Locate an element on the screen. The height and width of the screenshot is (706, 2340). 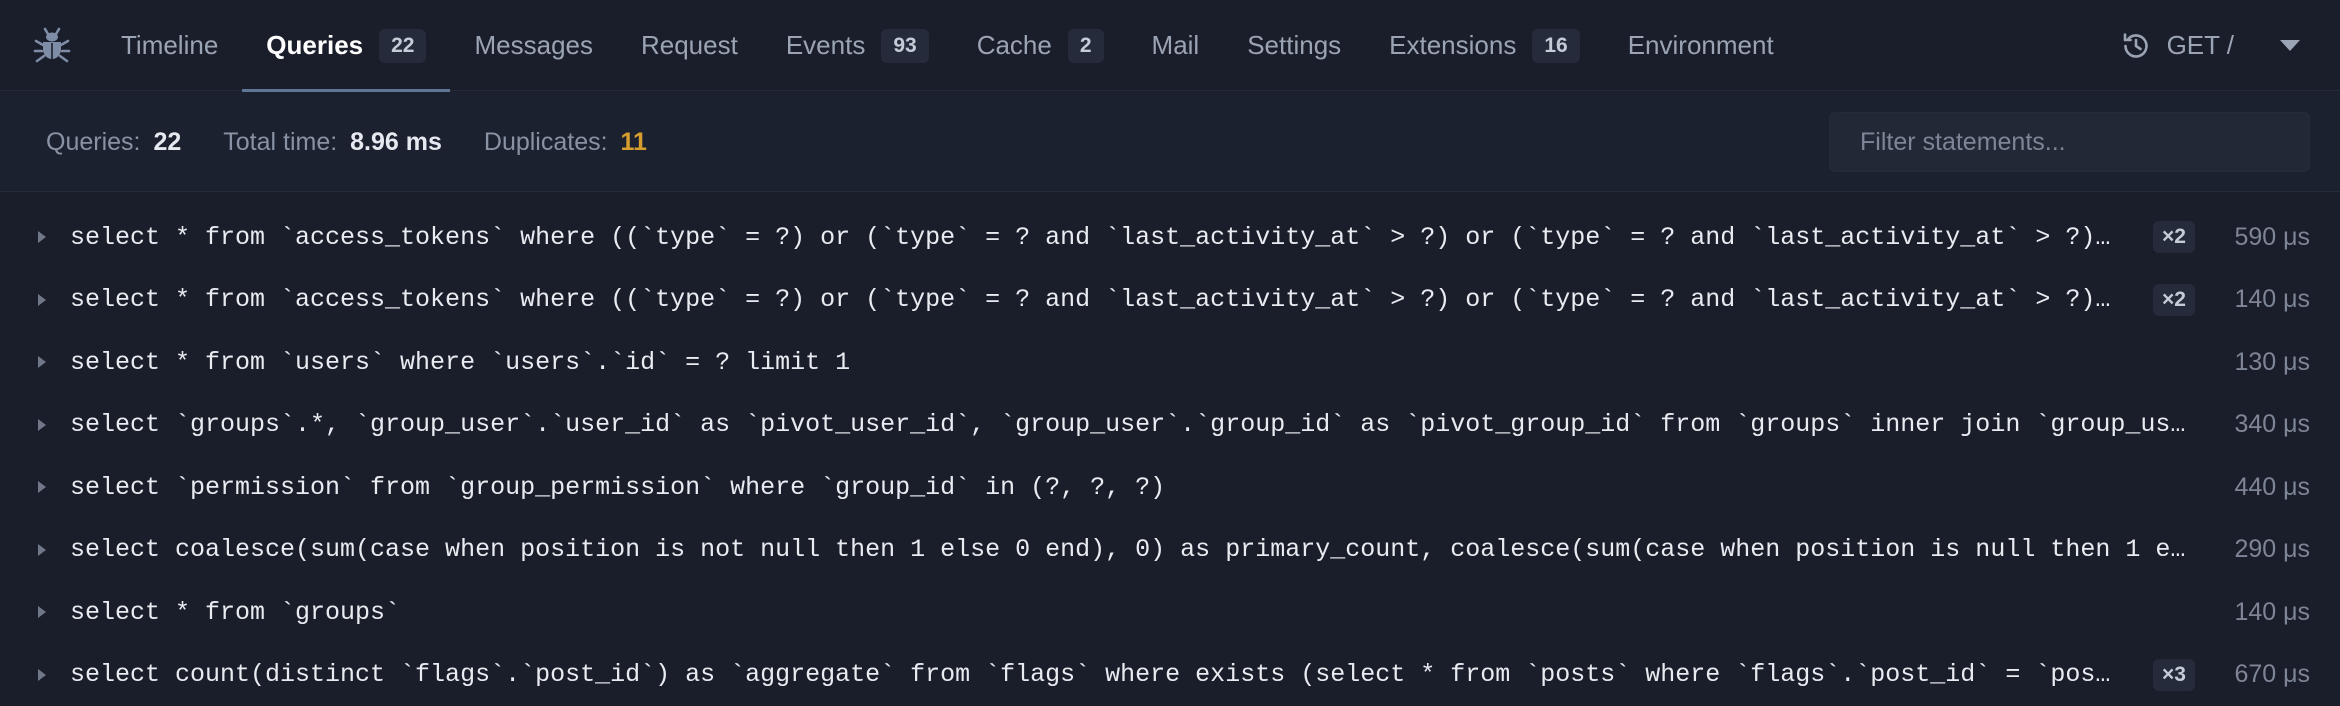
tab-label: Extensions is located at coordinates (1452, 45).